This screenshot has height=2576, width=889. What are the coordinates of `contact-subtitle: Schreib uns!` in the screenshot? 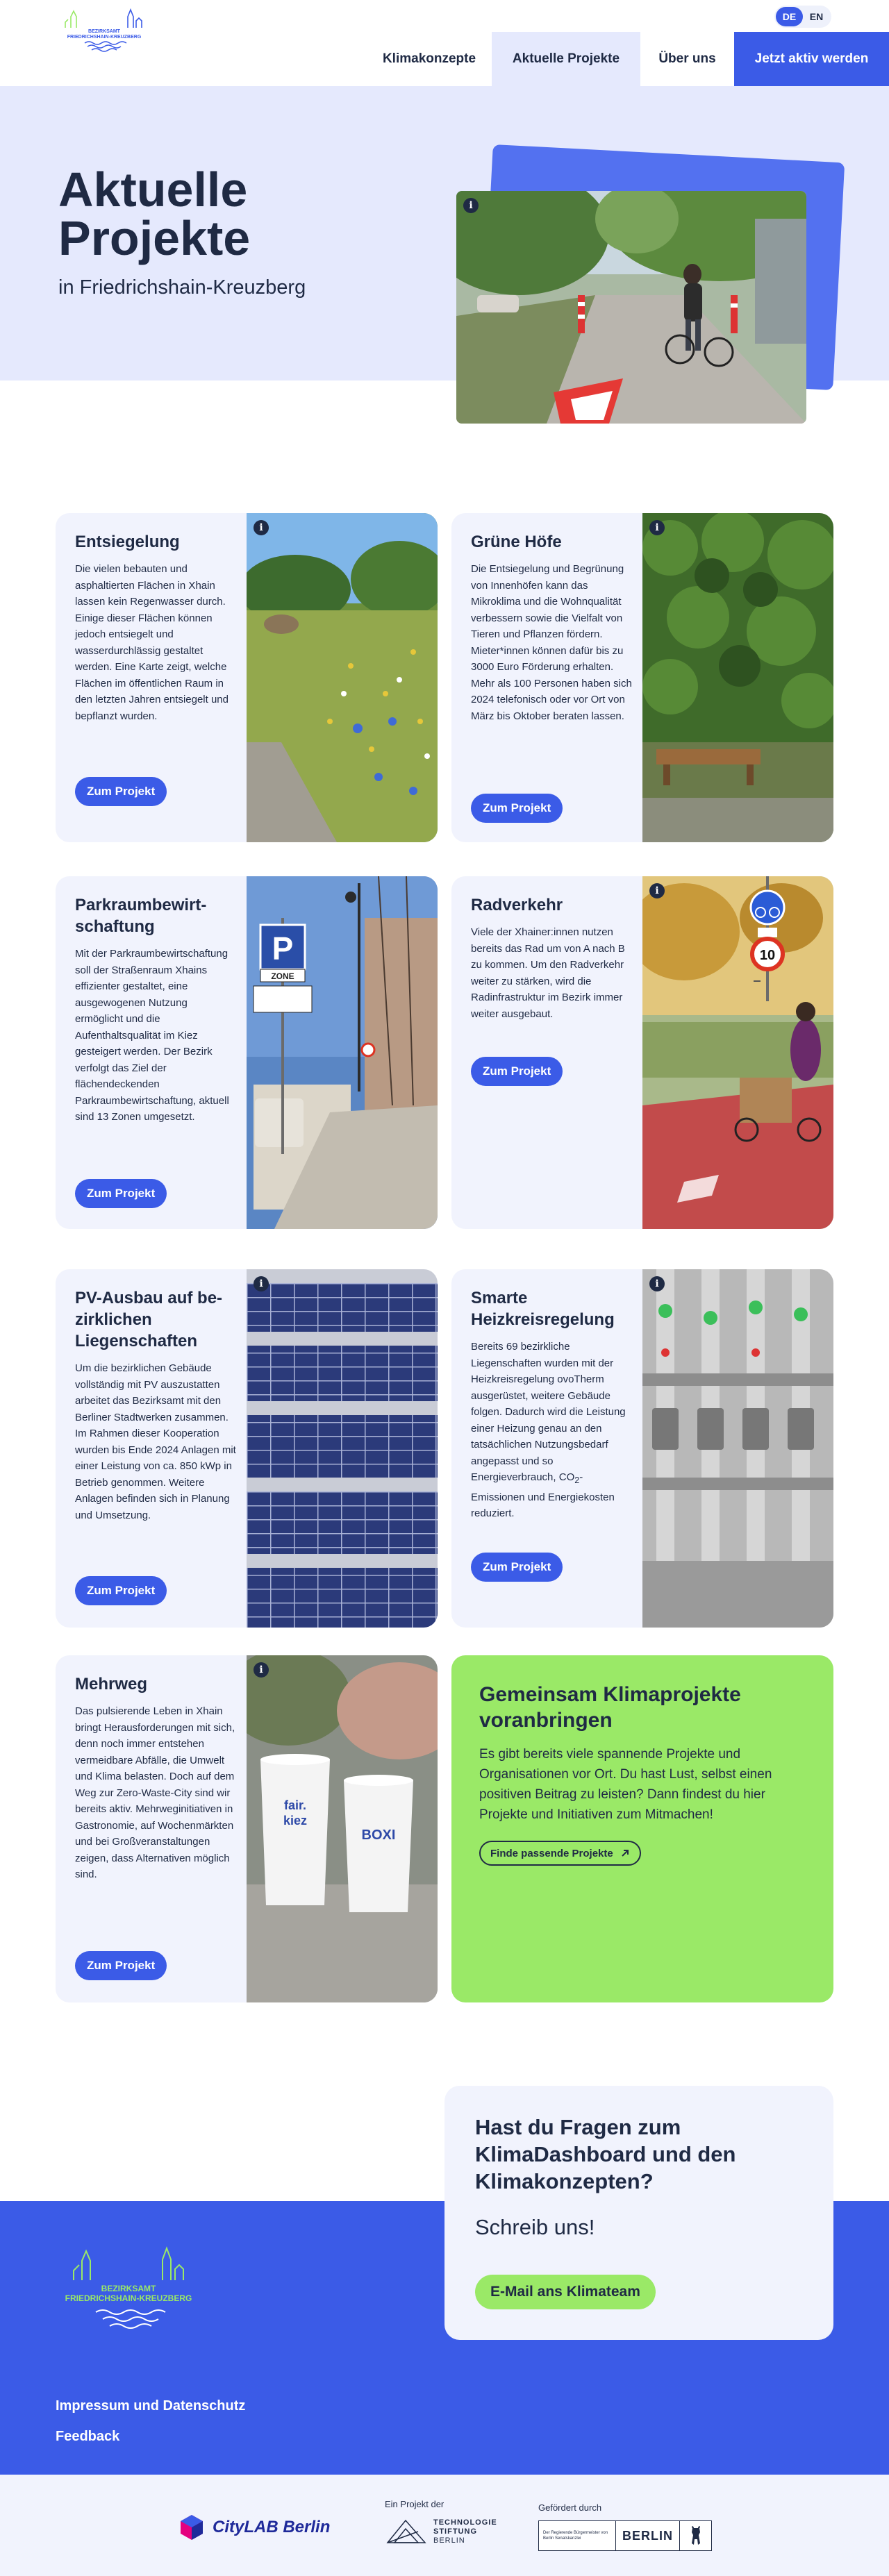 It's located at (535, 2227).